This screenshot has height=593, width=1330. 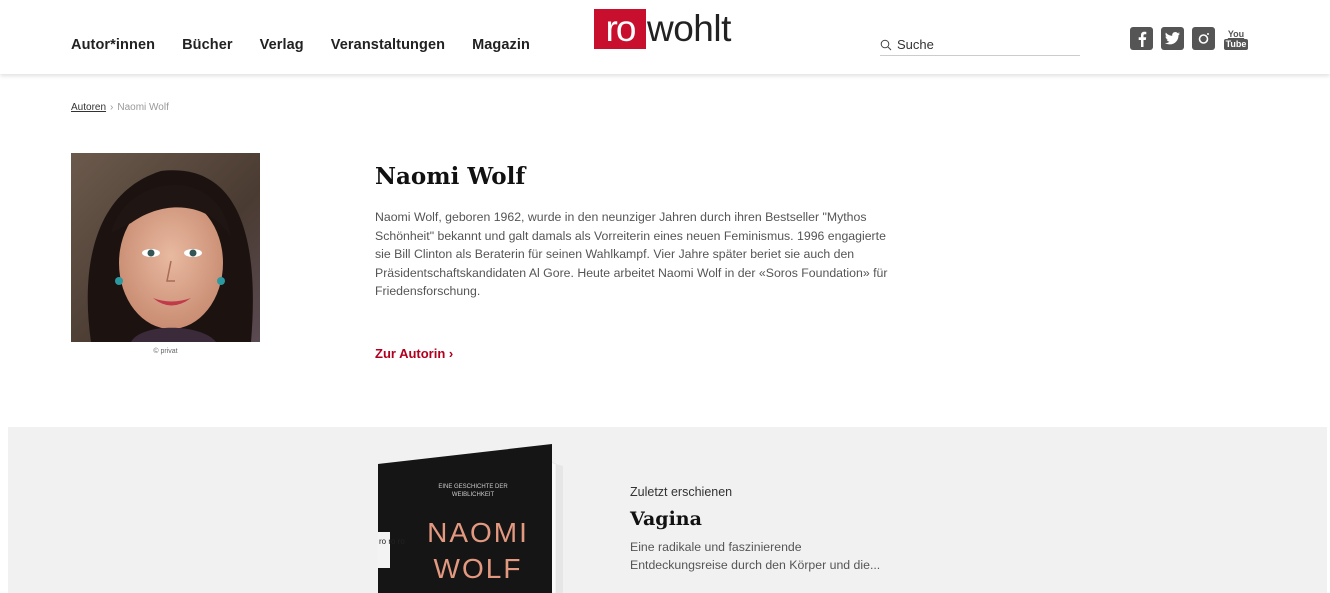 What do you see at coordinates (1236, 34) in the screenshot?
I see `youtube-label-top: You` at bounding box center [1236, 34].